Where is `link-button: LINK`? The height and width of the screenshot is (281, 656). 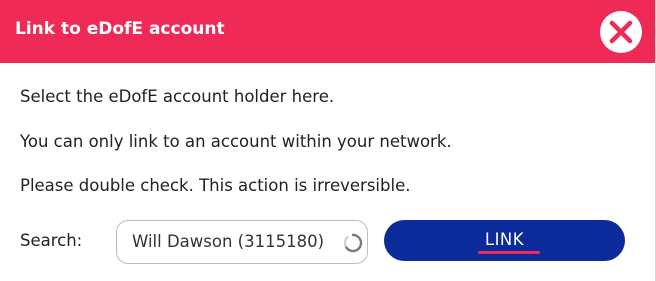
link-button: LINK is located at coordinates (504, 240).